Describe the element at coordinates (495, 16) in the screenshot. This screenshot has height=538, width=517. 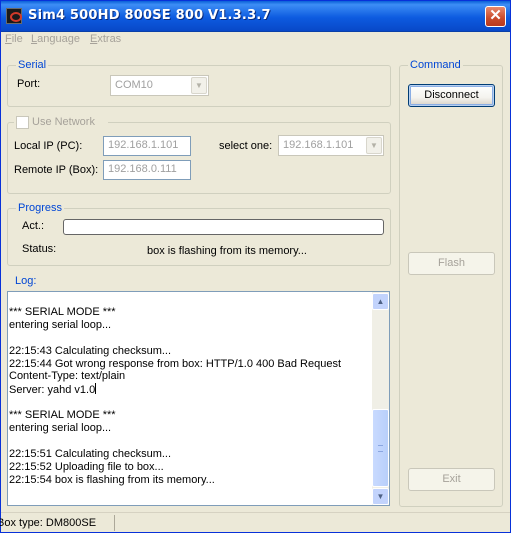
I see `close-button: ✕` at that location.